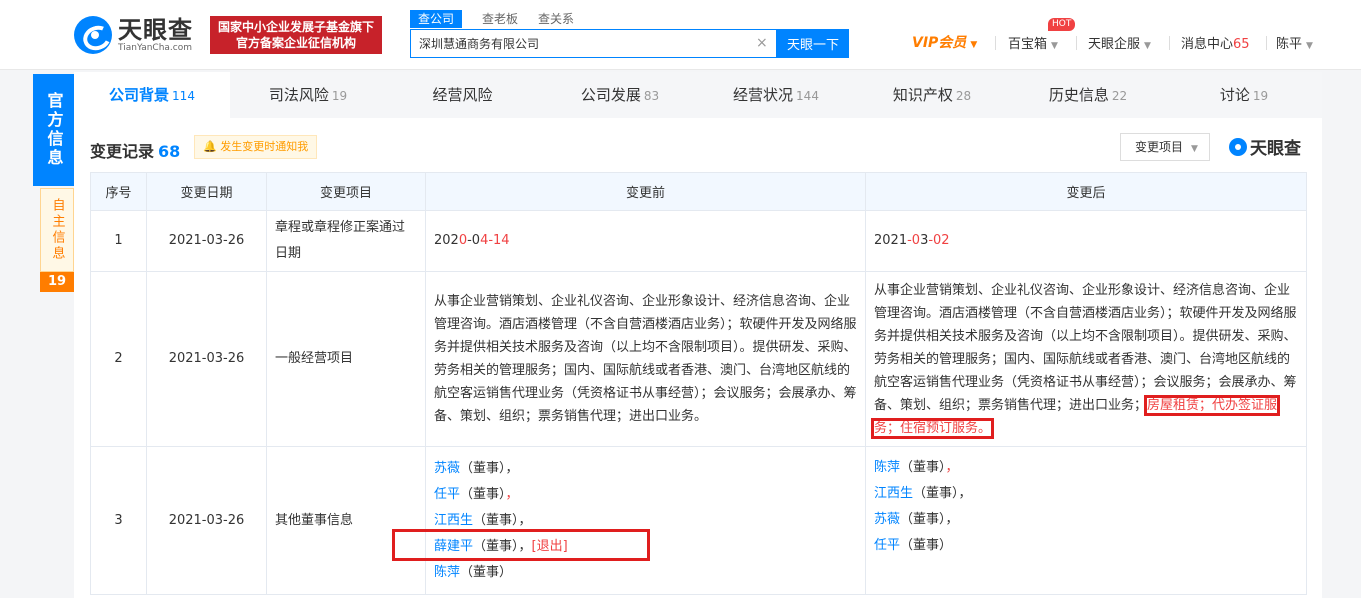  I want to click on cell-after: 陈萍（董事）， 江西生（董事）， 苏薇（董事）， 任平（董事）, so click(1086, 520).